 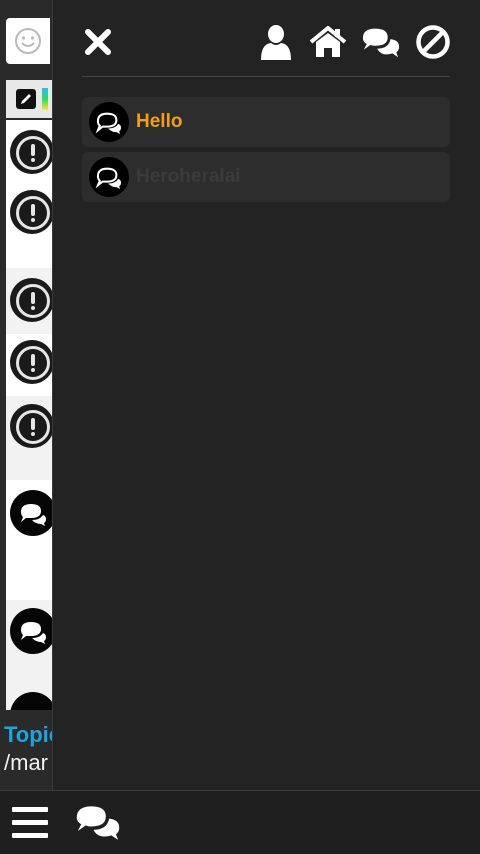 What do you see at coordinates (45, 99) in the screenshot?
I see `color-picker` at bounding box center [45, 99].